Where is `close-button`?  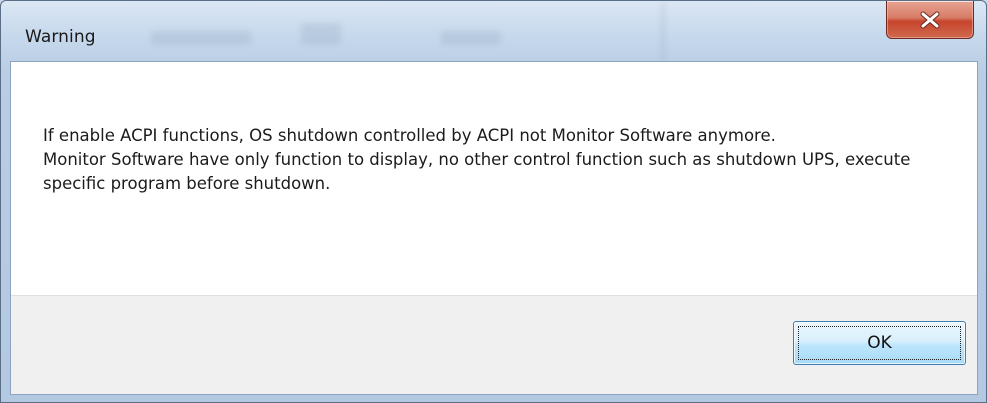
close-button is located at coordinates (930, 20).